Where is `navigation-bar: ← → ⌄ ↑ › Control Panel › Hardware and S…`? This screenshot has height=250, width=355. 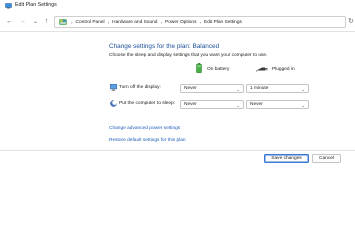 navigation-bar: ← → ⌄ ↑ › Control Panel › Hardware and S… is located at coordinates (177, 22).